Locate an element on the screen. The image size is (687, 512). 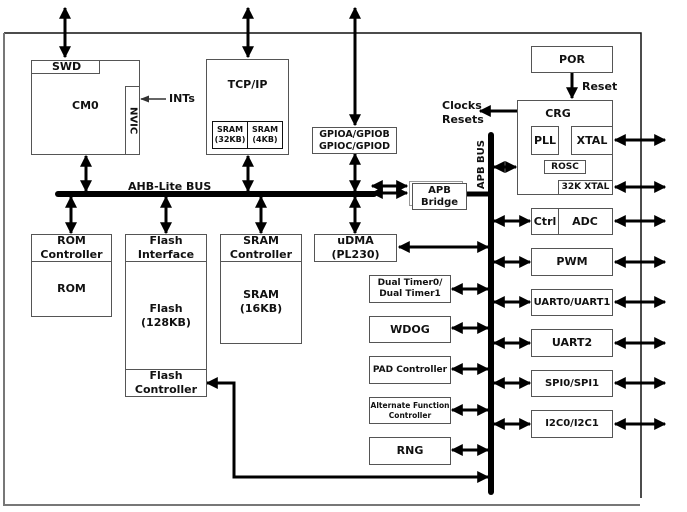
pad-controller-block: PAD Controller is located at coordinates (410, 370).